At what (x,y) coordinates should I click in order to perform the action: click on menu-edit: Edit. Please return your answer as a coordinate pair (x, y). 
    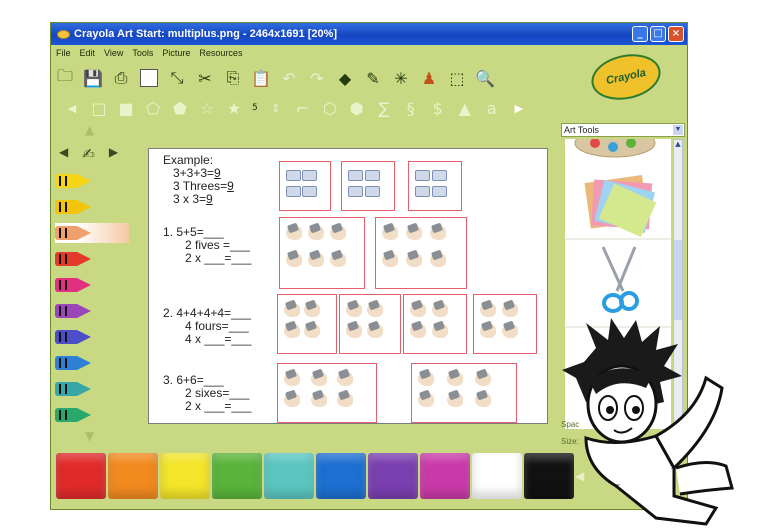
    Looking at the image, I should click on (88, 53).